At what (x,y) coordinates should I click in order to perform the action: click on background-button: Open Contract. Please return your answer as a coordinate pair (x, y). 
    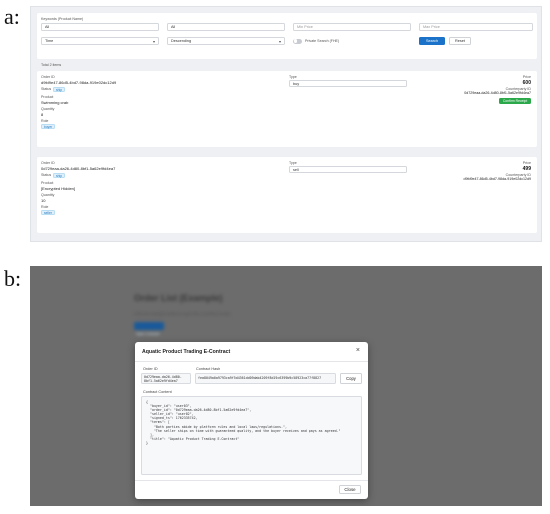
    Looking at the image, I should click on (149, 329).